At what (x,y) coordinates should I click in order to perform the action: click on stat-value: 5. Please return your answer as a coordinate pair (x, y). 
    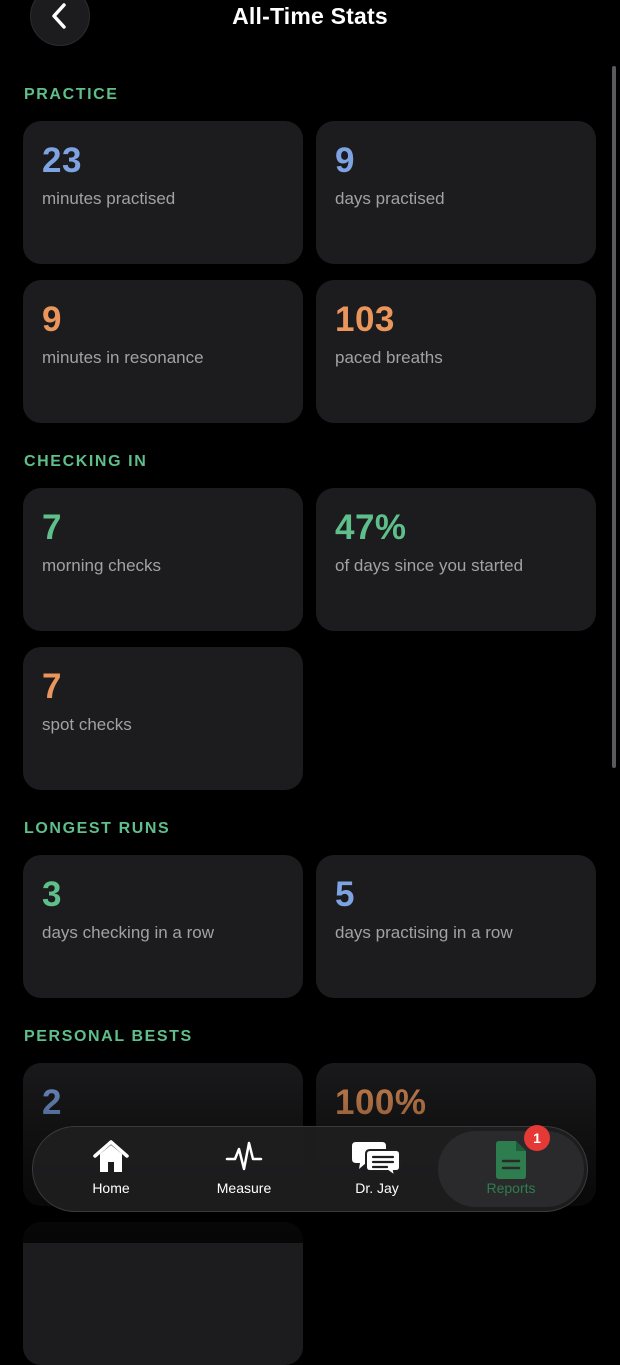
    Looking at the image, I should click on (345, 894).